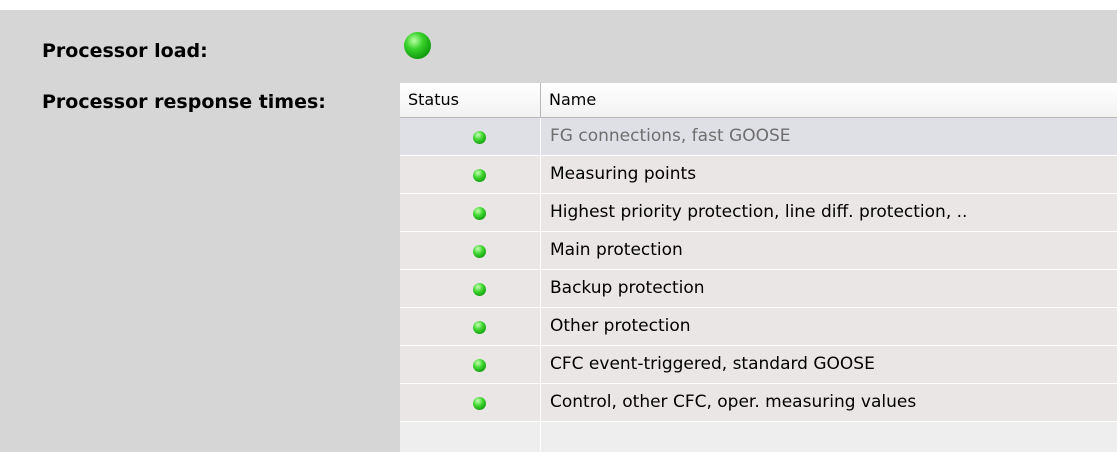 This screenshot has height=452, width=1117. Describe the element at coordinates (758, 437) in the screenshot. I see `empty-table-row` at that location.